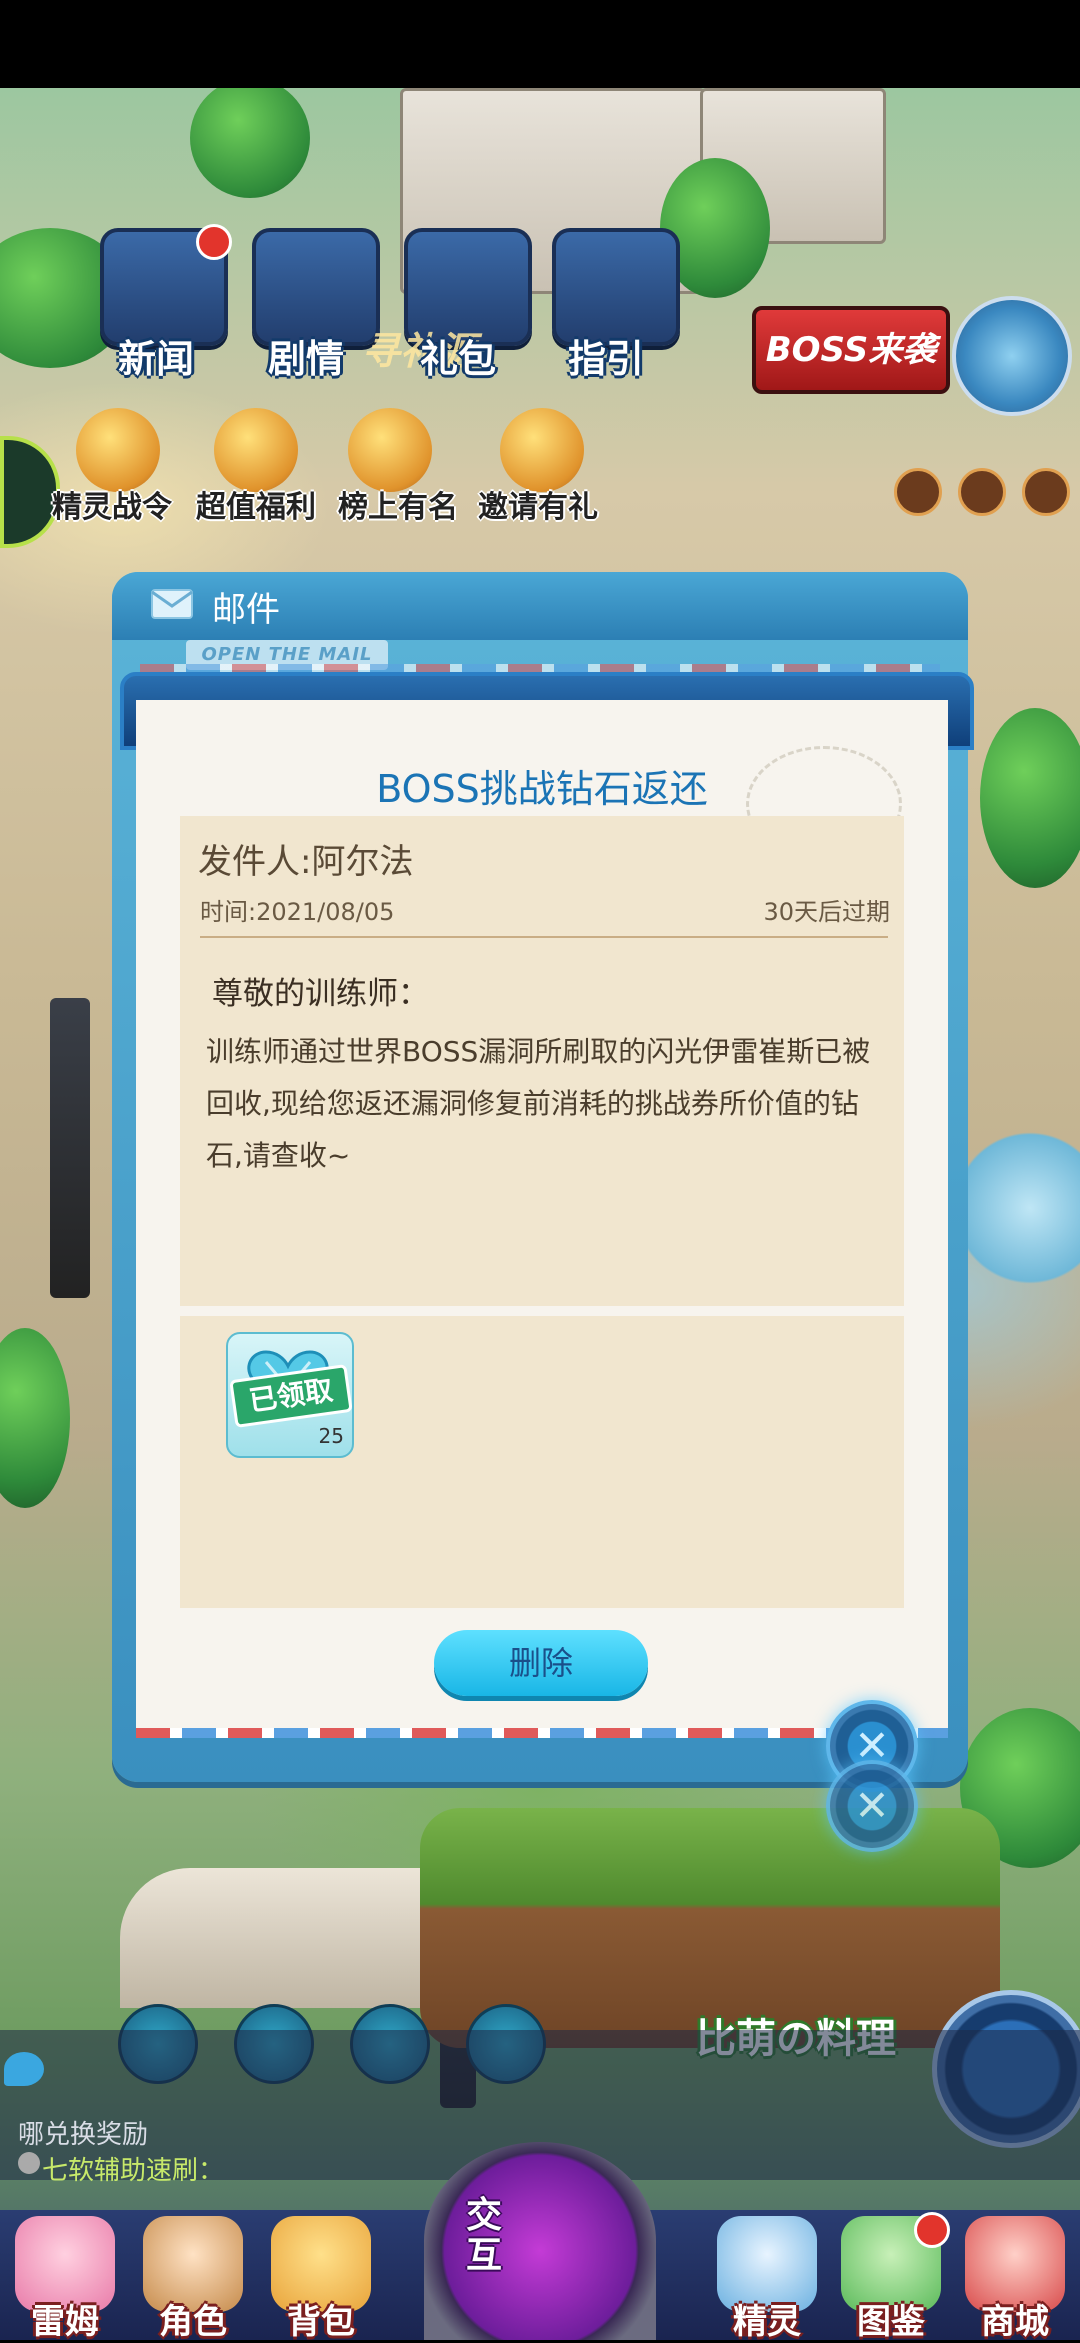 The width and height of the screenshot is (1080, 2343). Describe the element at coordinates (24, 2069) in the screenshot. I see `chat-bubble-icon` at that location.